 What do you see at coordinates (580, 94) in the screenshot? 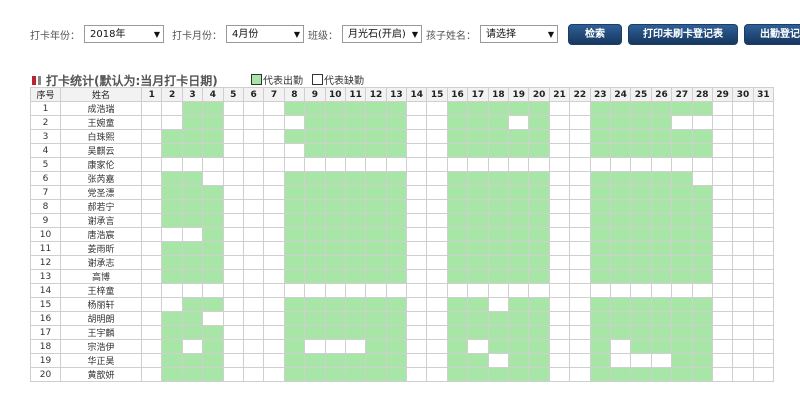
I see `header-day: 22` at bounding box center [580, 94].